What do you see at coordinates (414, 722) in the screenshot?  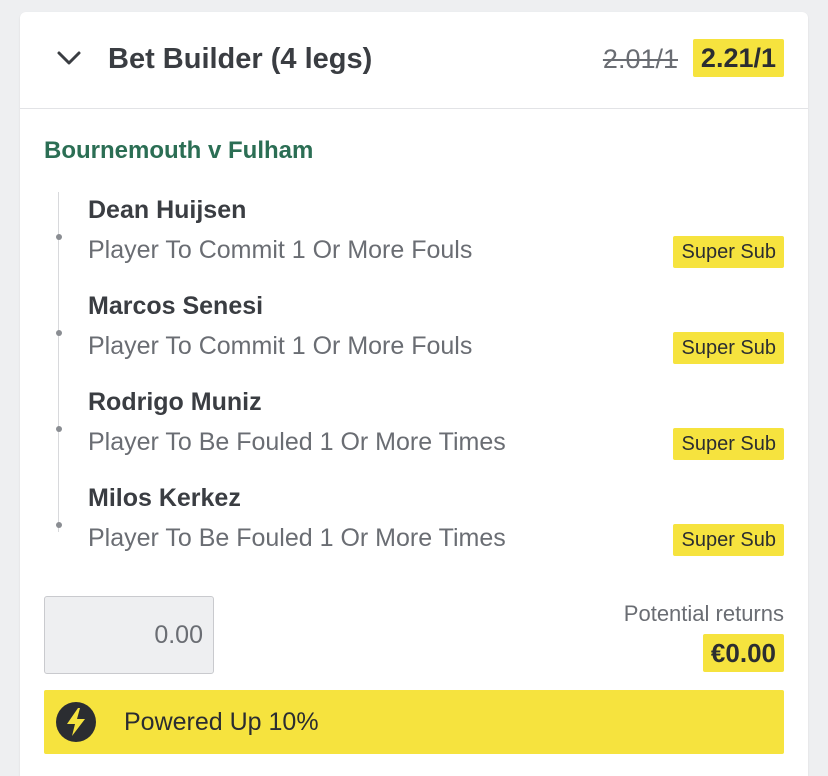 I see `powered-up-banner: Powered Up 10%` at bounding box center [414, 722].